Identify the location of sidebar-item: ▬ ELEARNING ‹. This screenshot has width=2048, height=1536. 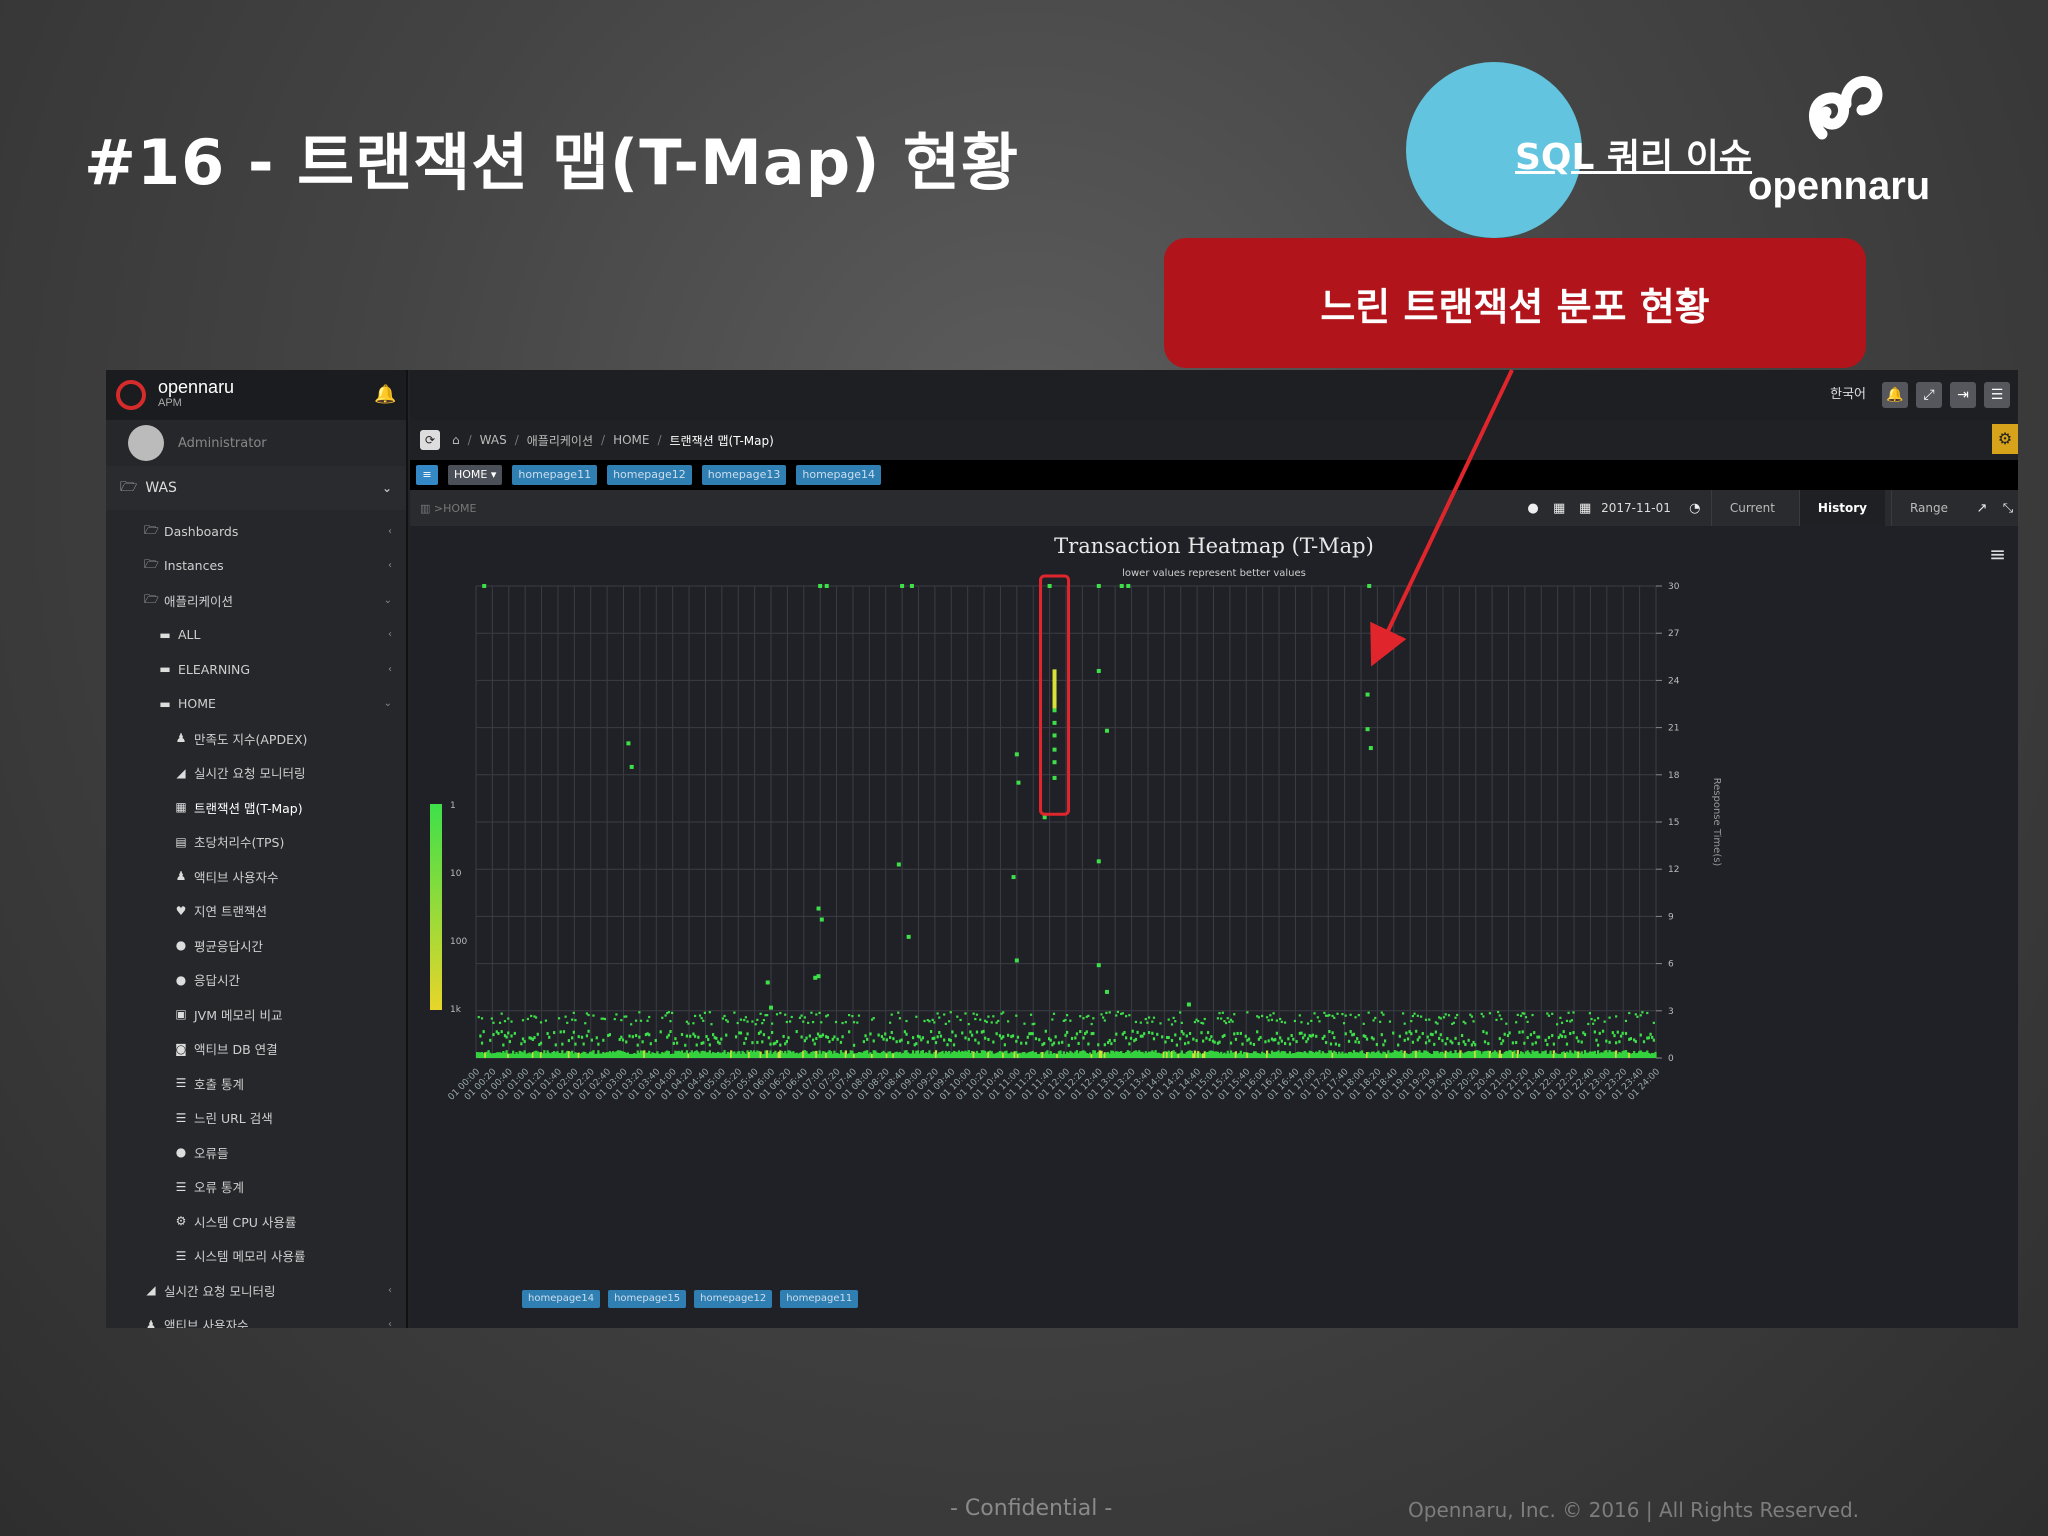
(256, 669).